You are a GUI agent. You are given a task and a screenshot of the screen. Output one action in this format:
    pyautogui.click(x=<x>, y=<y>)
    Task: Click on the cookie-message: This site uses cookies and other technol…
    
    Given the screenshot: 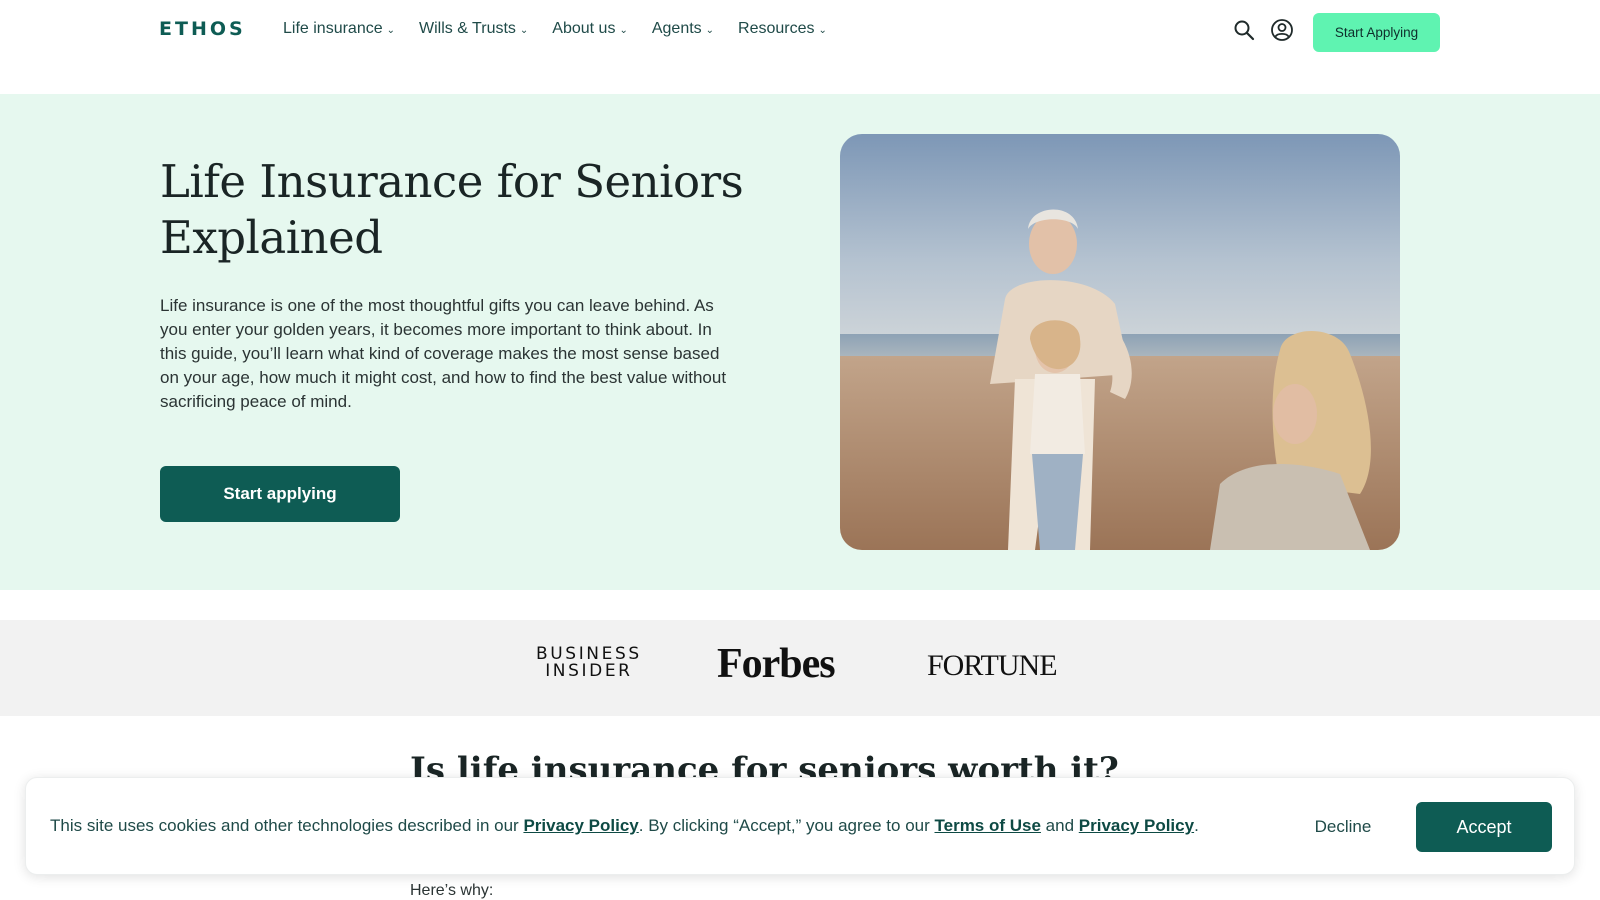 What is the action you would take?
    pyautogui.click(x=624, y=826)
    